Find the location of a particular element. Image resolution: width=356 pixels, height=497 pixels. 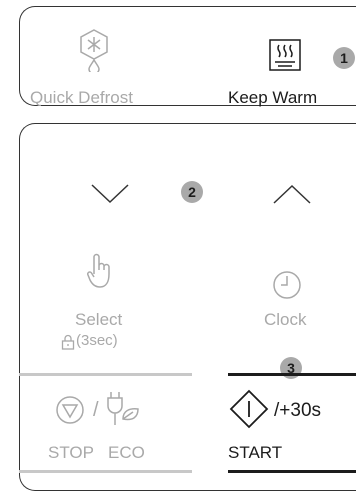

start-plus30-label: /+30s is located at coordinates (298, 410).